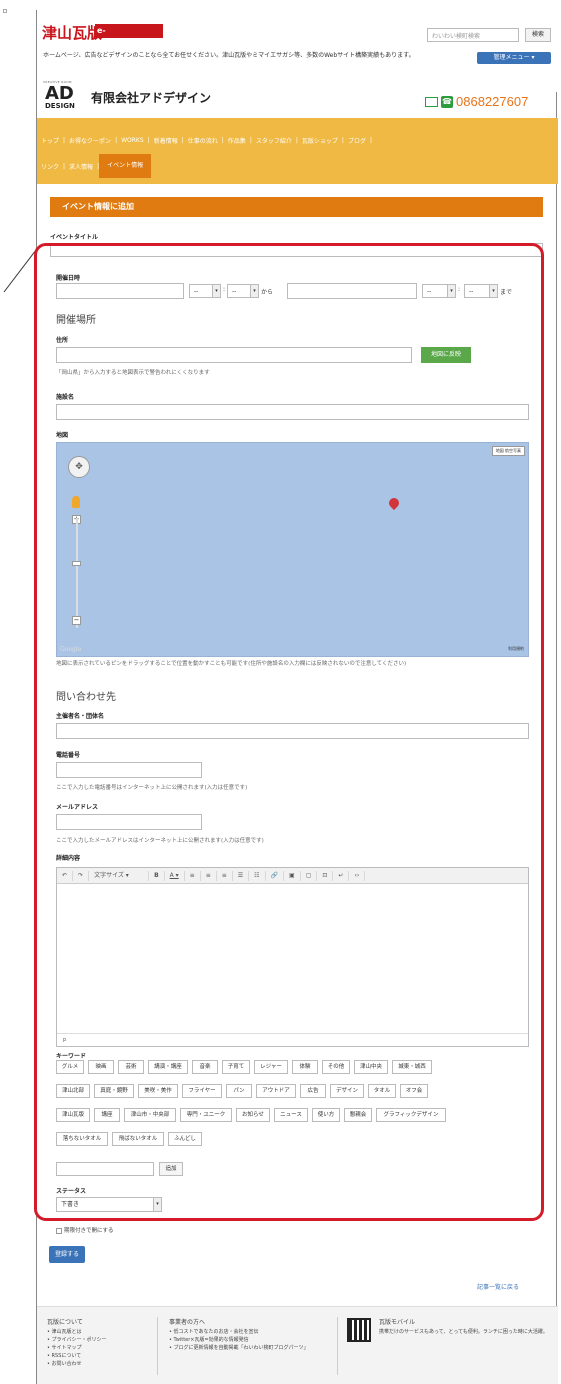  Describe the element at coordinates (291, 1115) in the screenshot. I see `keyword-tag: ニュース` at that location.